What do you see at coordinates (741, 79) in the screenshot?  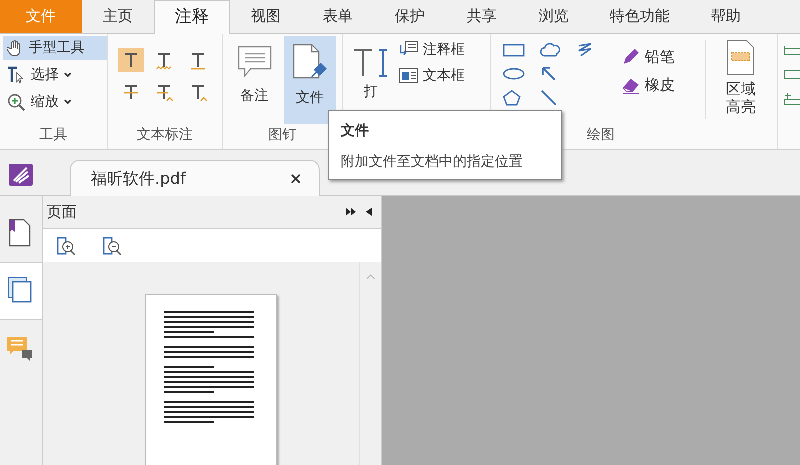 I see `area-highlight-button: 区域高亮` at bounding box center [741, 79].